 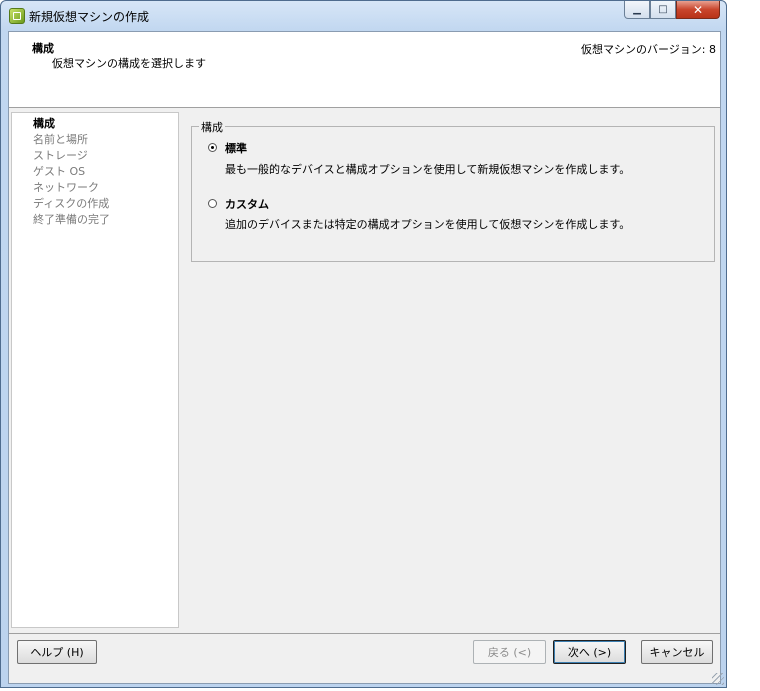 What do you see at coordinates (364, 633) in the screenshot?
I see `footer-divider` at bounding box center [364, 633].